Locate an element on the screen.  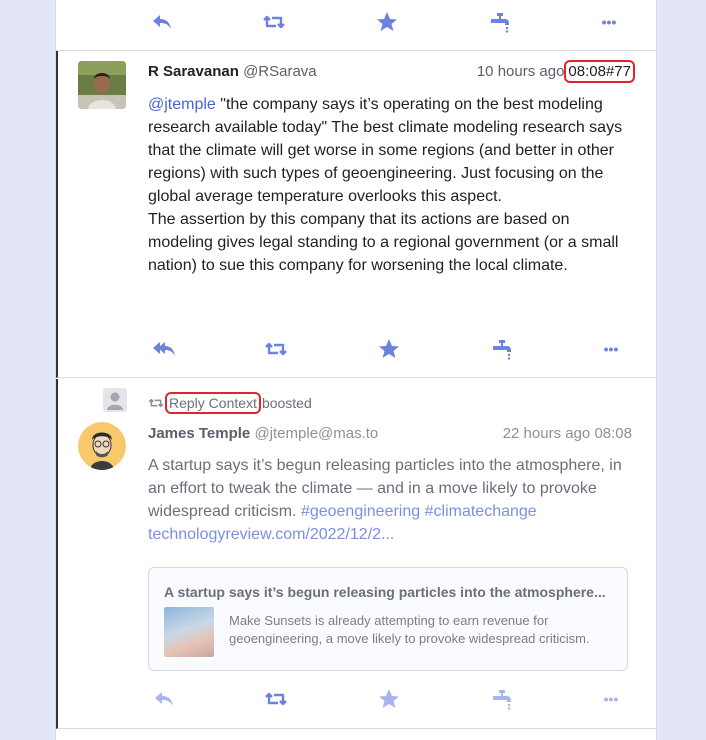
relative-time: 22 hours ago is located at coordinates (547, 433).